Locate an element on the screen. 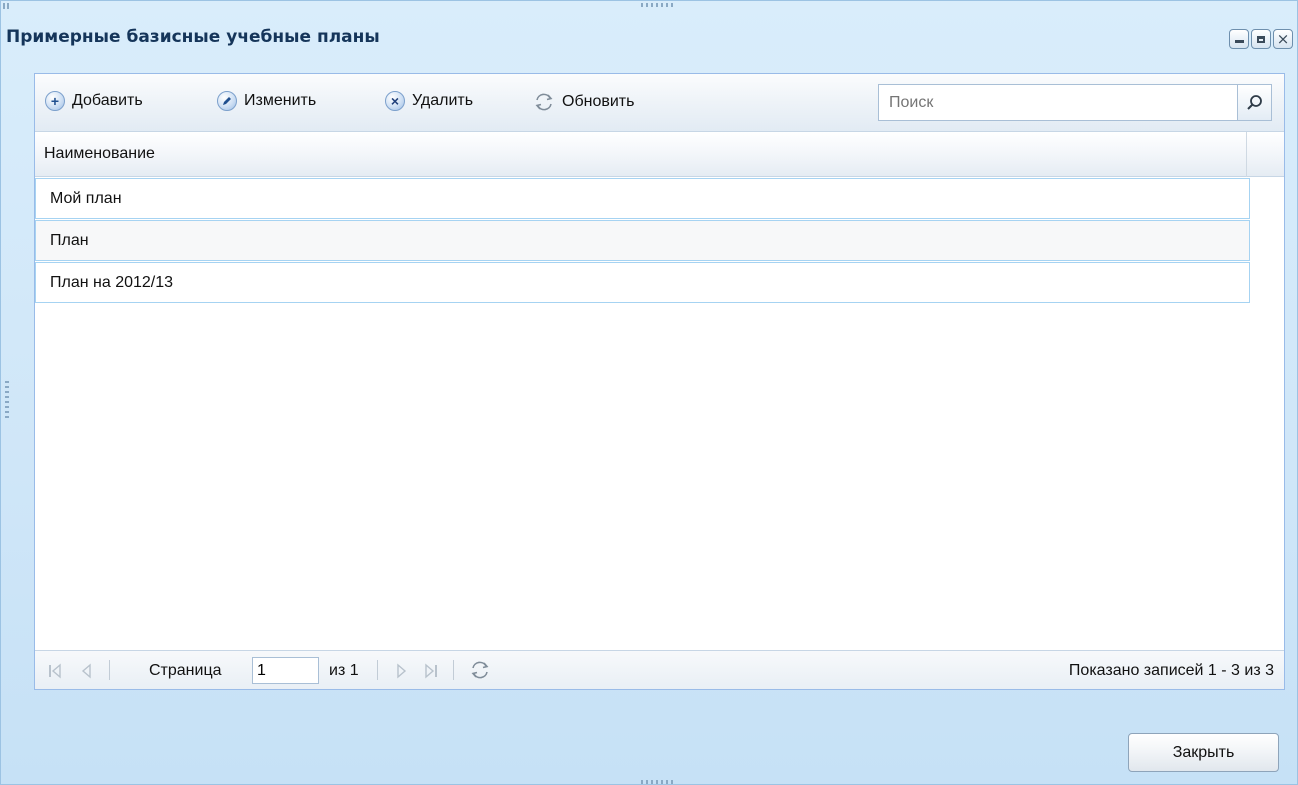  last-page-icon is located at coordinates (431, 671).